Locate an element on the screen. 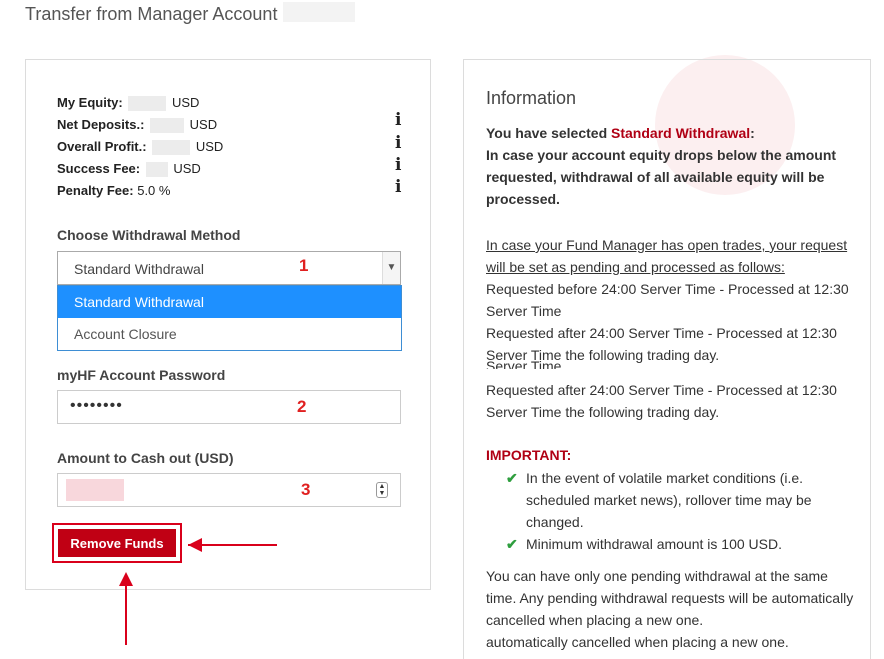 The width and height of the screenshot is (884, 659). amount-field: ▲ ▼ is located at coordinates (229, 490).